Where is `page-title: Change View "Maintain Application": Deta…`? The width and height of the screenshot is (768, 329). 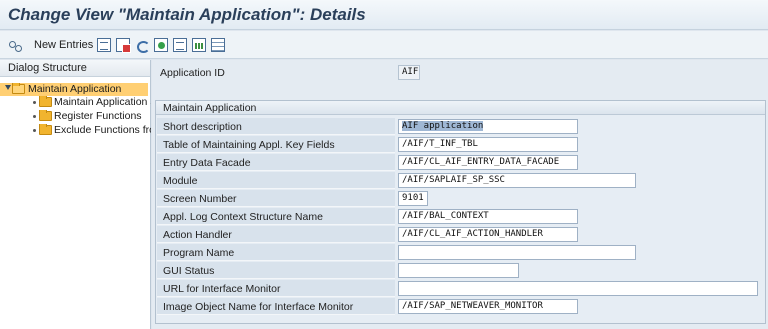
page-title: Change View "Maintain Application": Deta… is located at coordinates (187, 14).